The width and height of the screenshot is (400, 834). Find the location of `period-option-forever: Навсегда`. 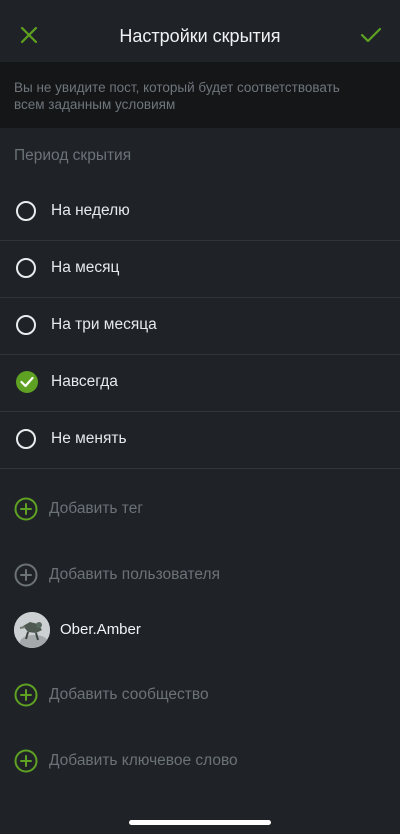

period-option-forever: Навсегда is located at coordinates (200, 383).